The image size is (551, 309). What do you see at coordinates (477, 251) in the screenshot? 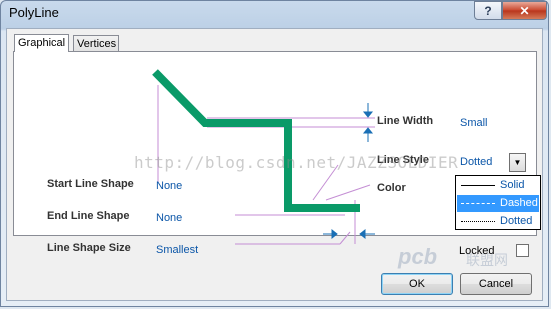
I see `locked-label: Locked` at bounding box center [477, 251].